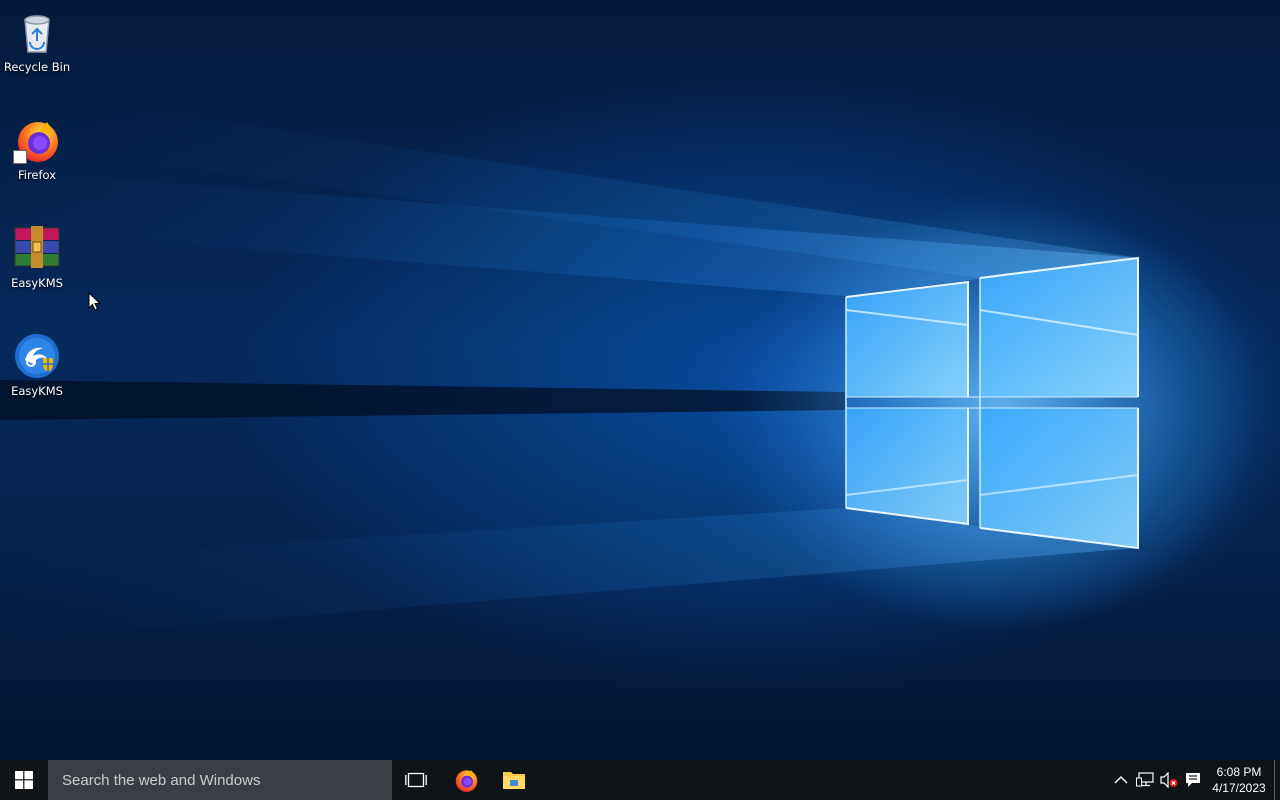  I want to click on taskbar-search-box, so click(220, 780).